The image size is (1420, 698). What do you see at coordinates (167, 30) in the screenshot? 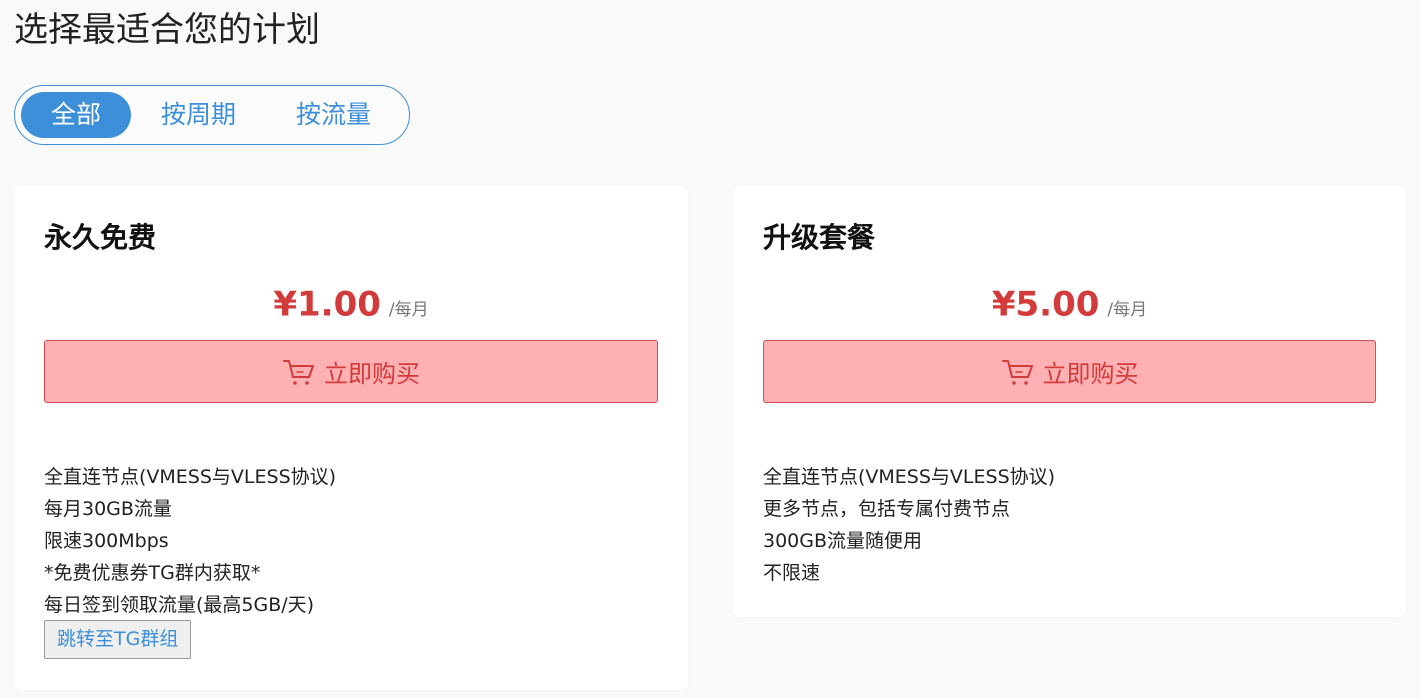
I see `page-title: 选择最适合您的计划` at bounding box center [167, 30].